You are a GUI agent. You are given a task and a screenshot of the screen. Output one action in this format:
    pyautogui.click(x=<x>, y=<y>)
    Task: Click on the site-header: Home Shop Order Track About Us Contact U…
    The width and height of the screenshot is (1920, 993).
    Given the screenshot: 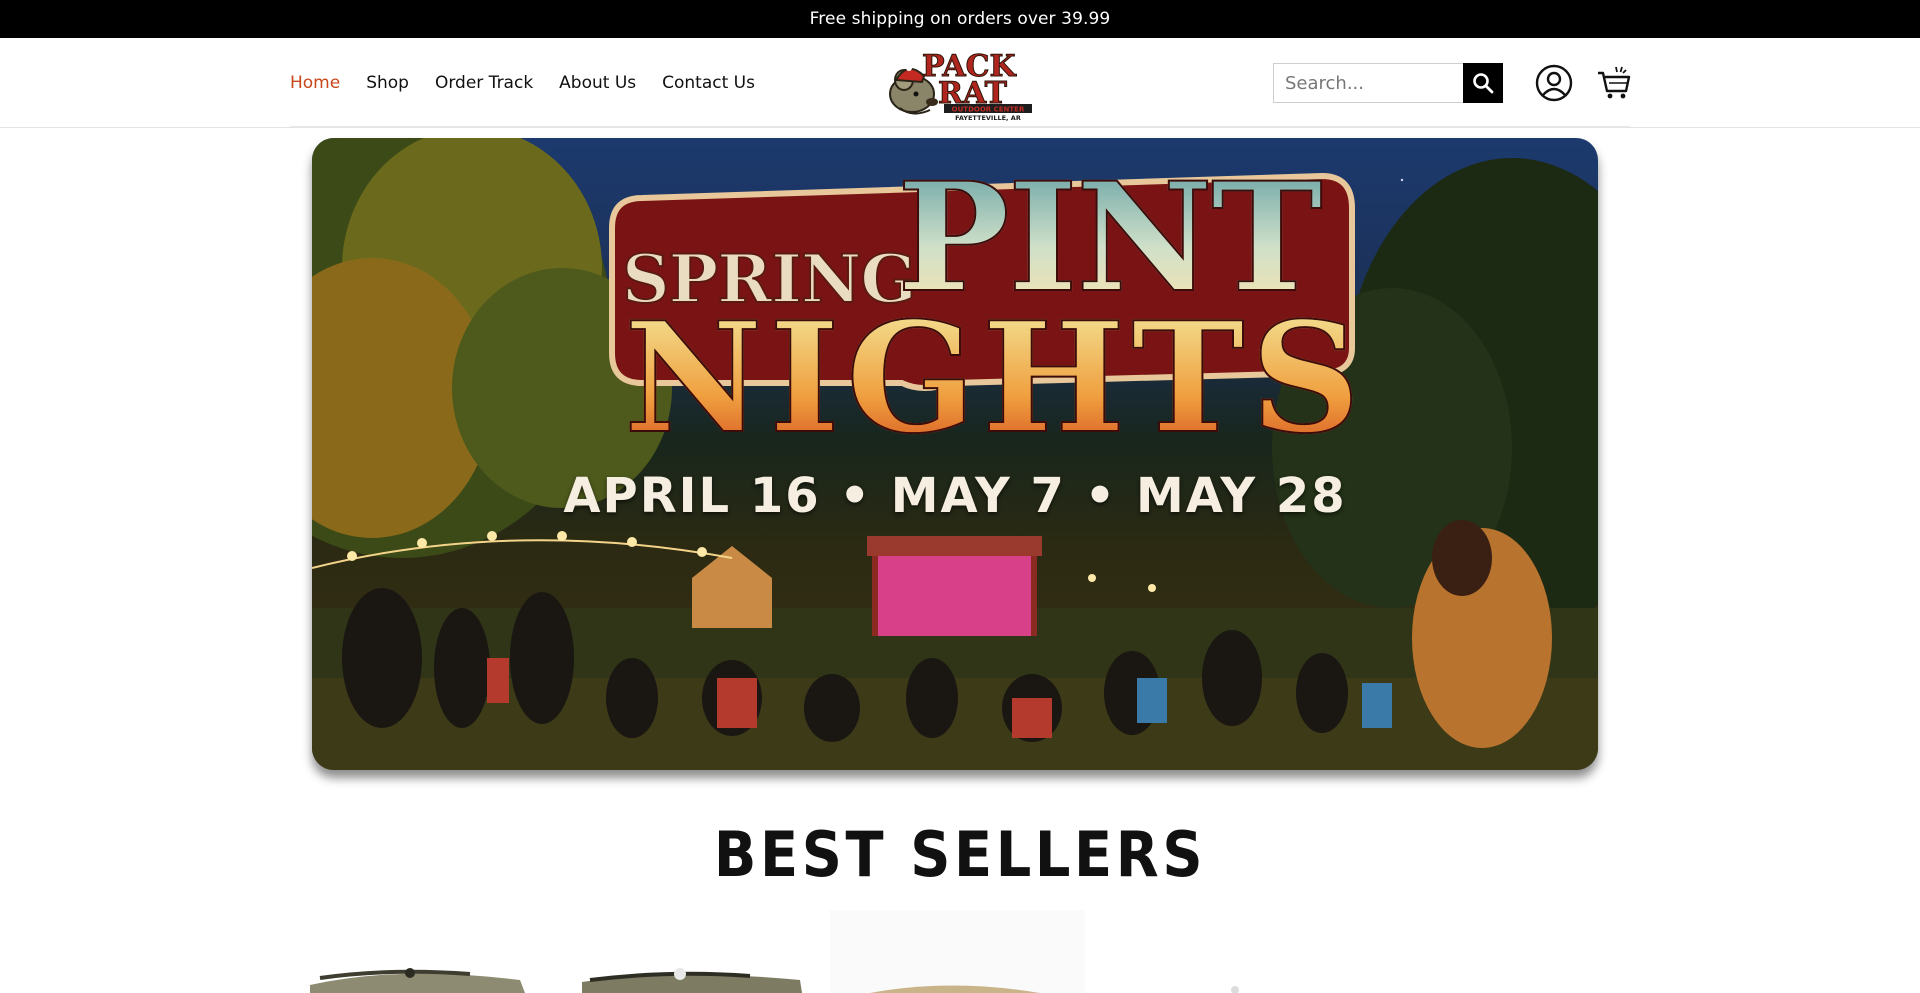 What is the action you would take?
    pyautogui.click(x=960, y=82)
    